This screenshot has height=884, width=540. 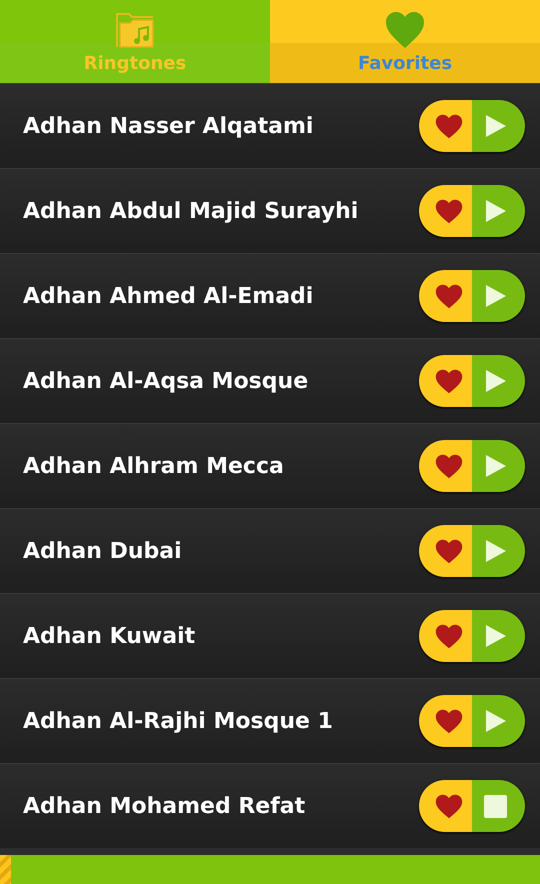 I want to click on ringtone-title: Adhan Alhram Mecca, so click(x=153, y=466).